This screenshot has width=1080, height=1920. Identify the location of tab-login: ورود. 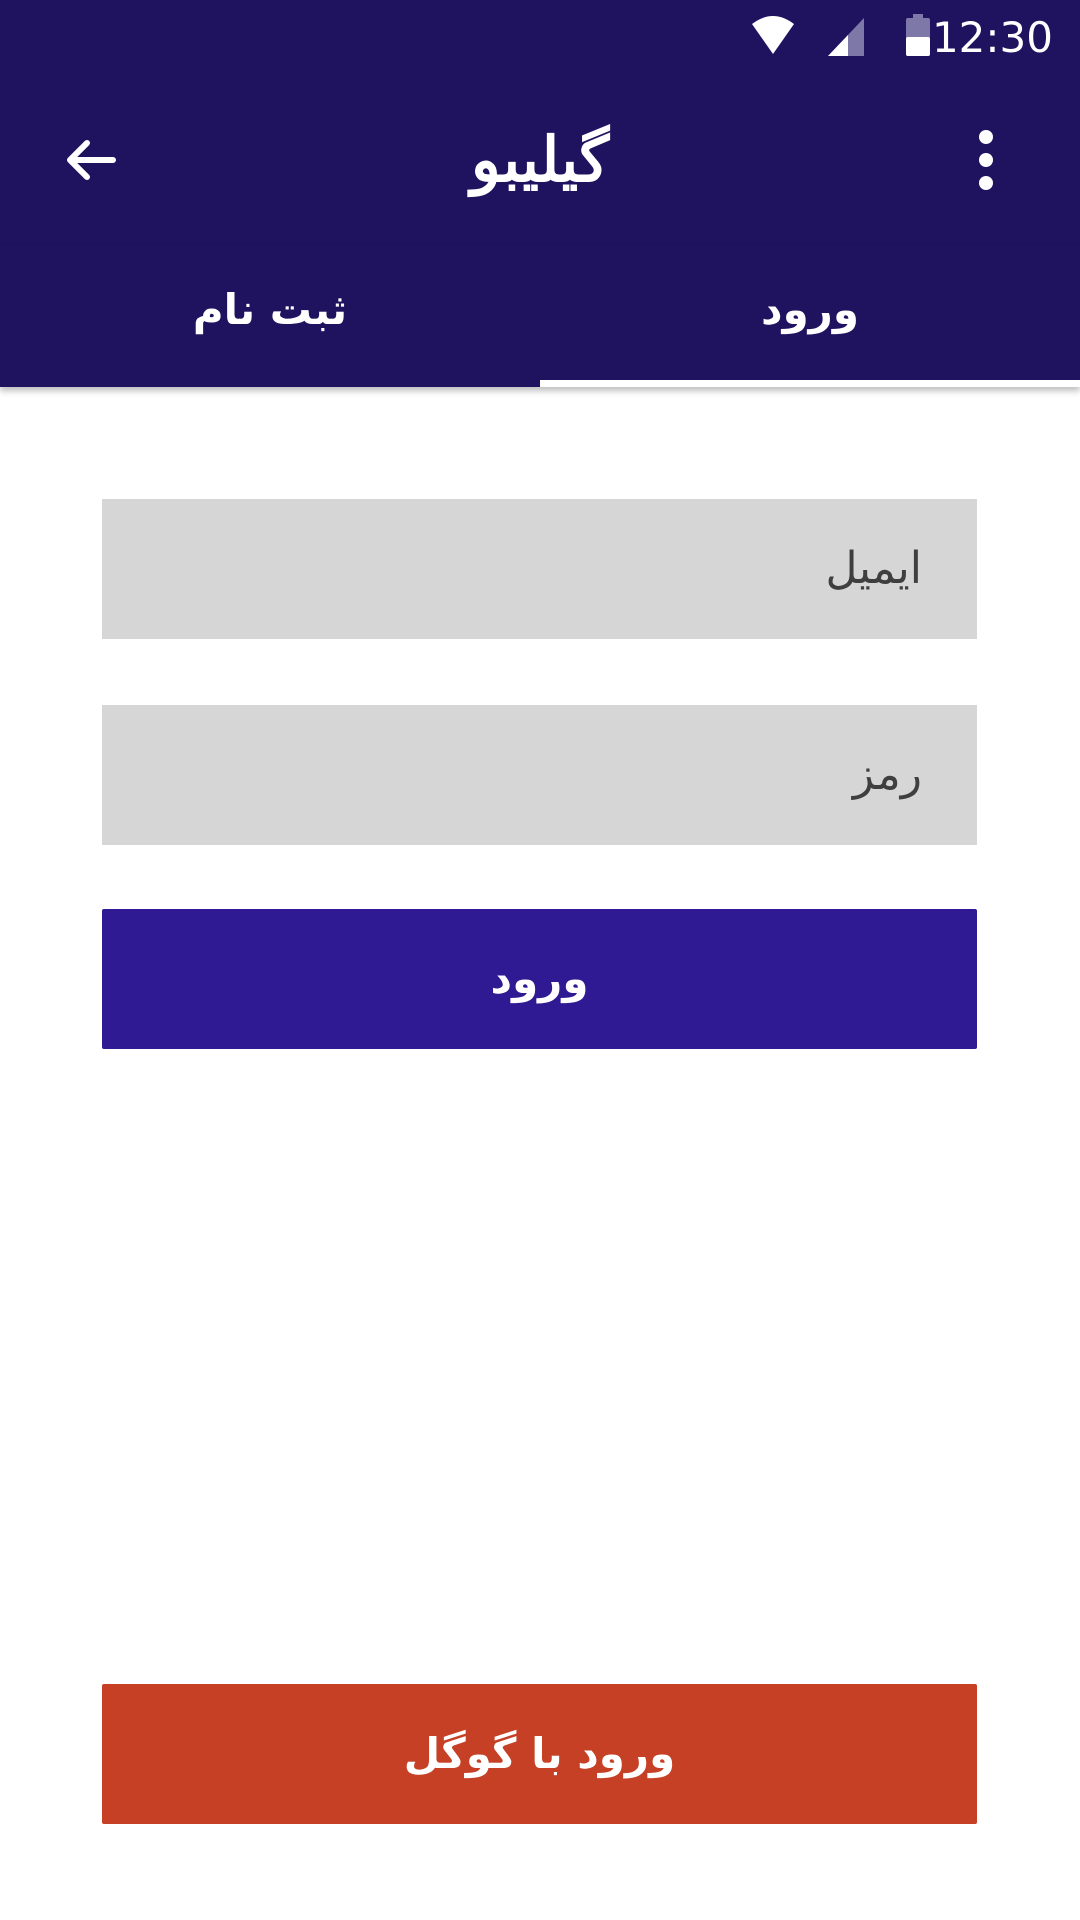
(810, 316).